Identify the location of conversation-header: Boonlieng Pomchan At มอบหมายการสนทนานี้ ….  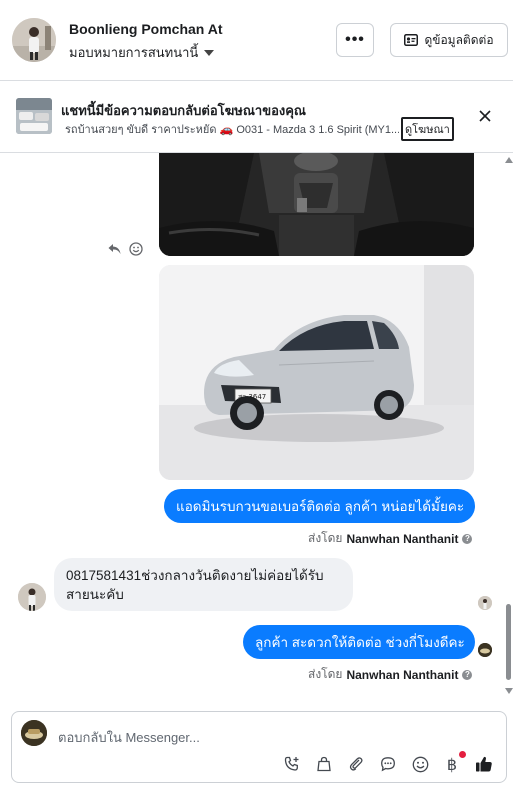
(256, 40).